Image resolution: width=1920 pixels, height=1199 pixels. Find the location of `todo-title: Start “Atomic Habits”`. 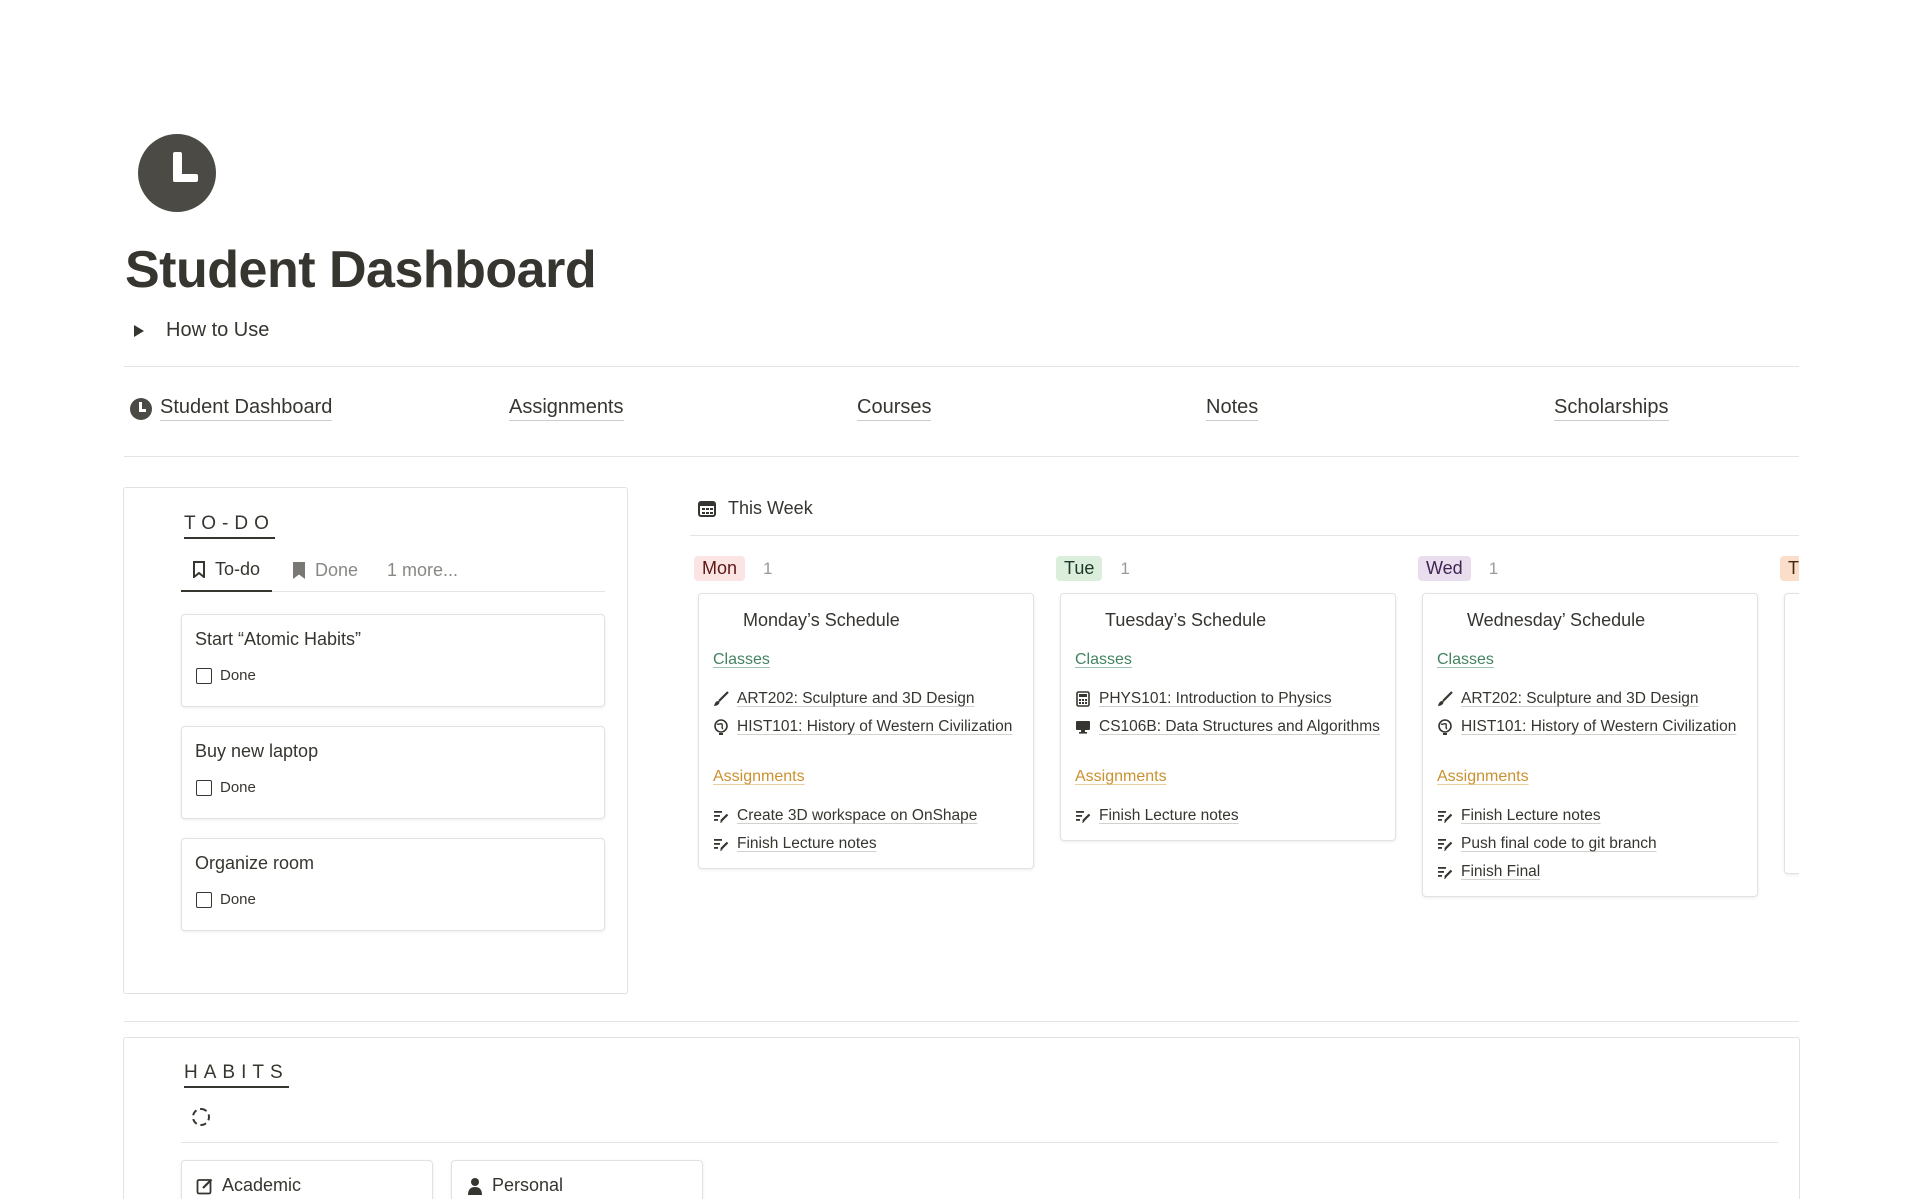

todo-title: Start “Atomic Habits” is located at coordinates (278, 639).